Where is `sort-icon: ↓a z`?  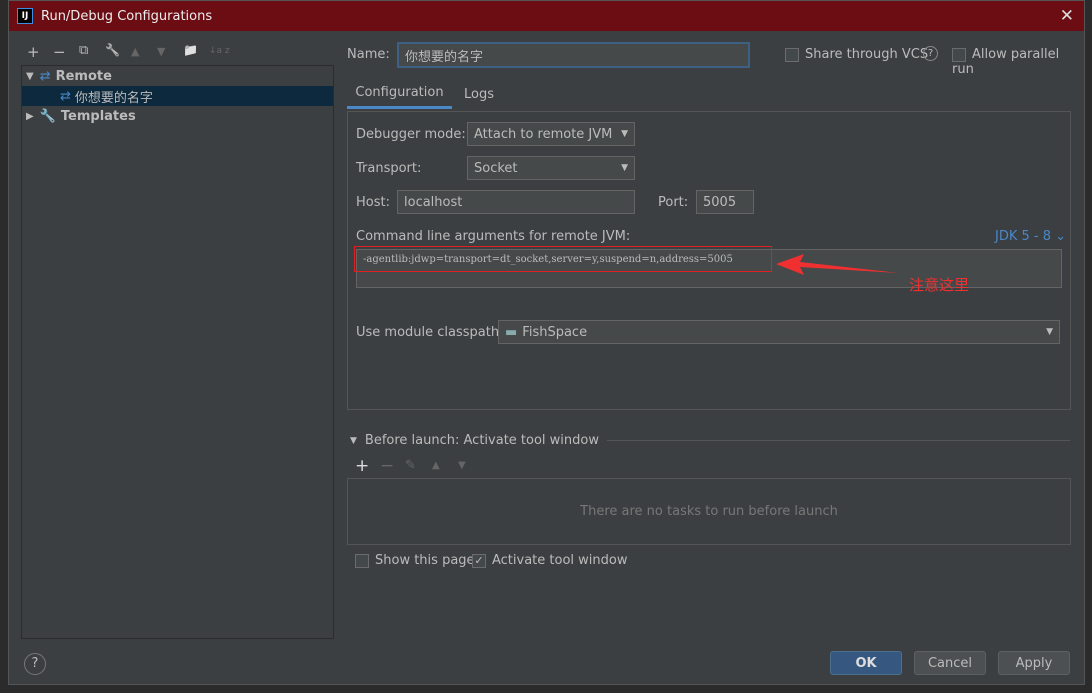
sort-icon: ↓a z is located at coordinates (219, 51).